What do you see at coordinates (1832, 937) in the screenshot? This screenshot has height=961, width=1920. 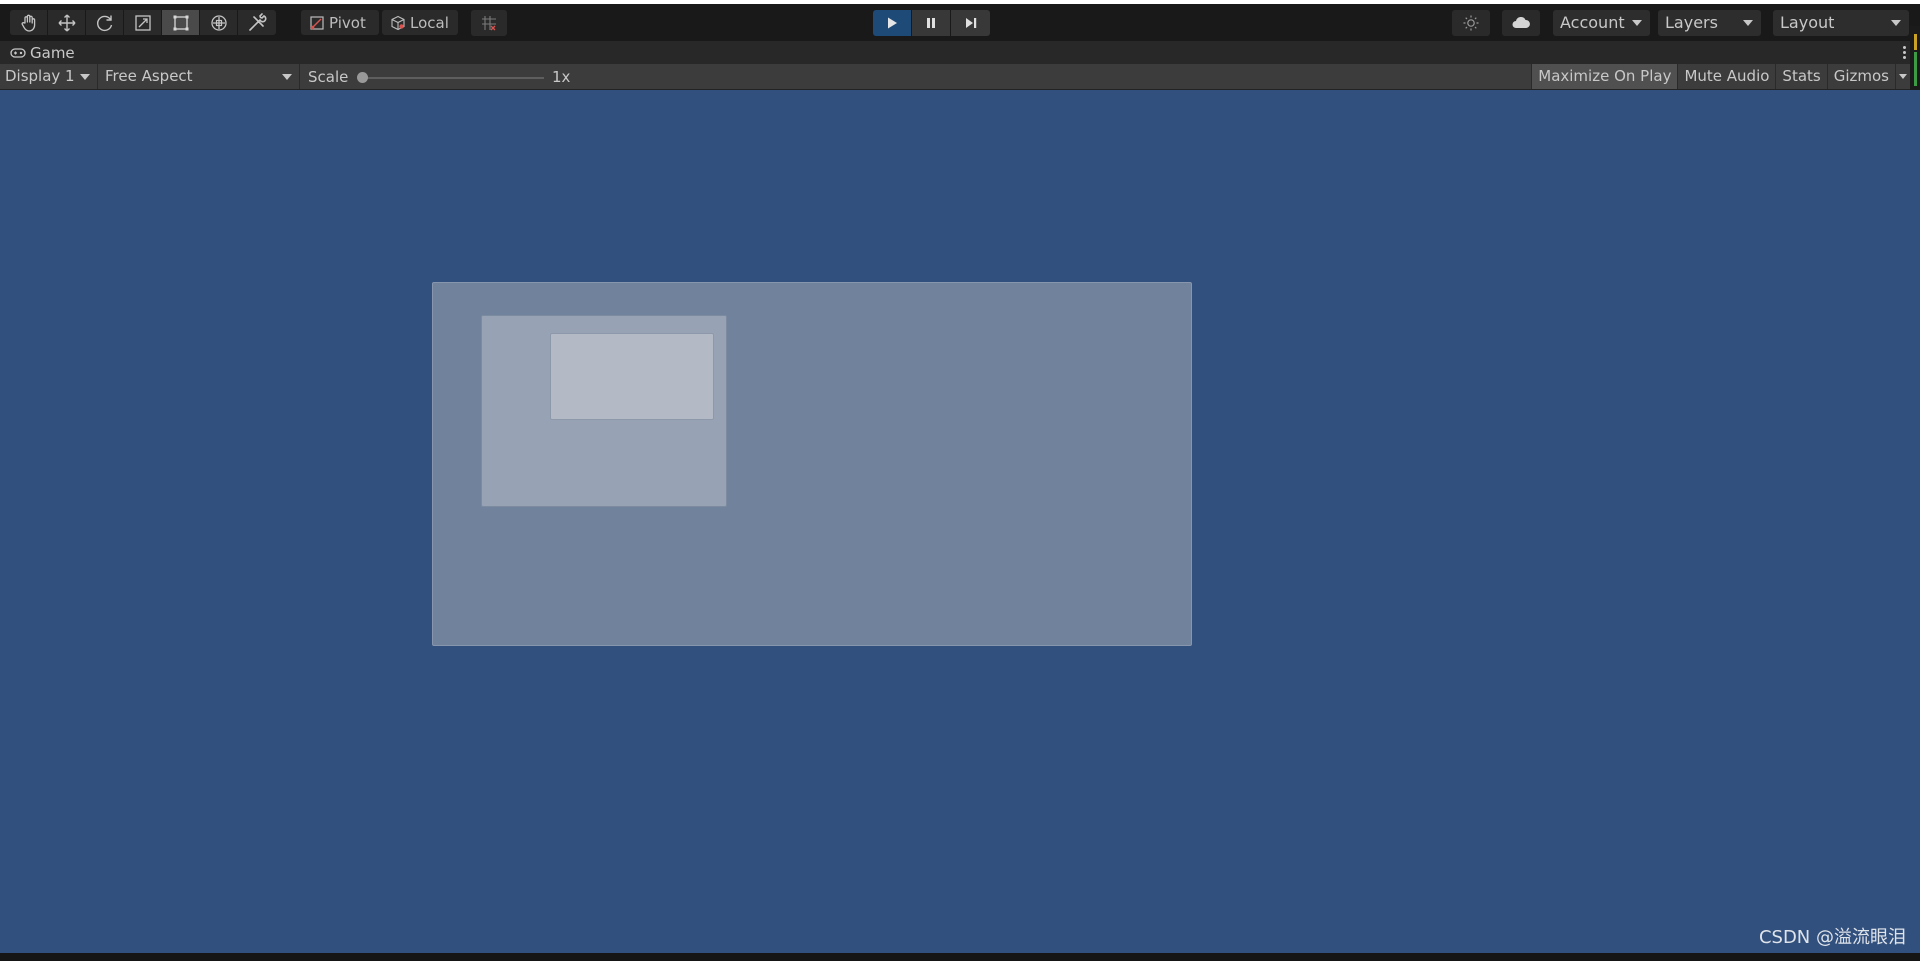 I see `csdn-watermark: CSDN @溢流眼泪` at bounding box center [1832, 937].